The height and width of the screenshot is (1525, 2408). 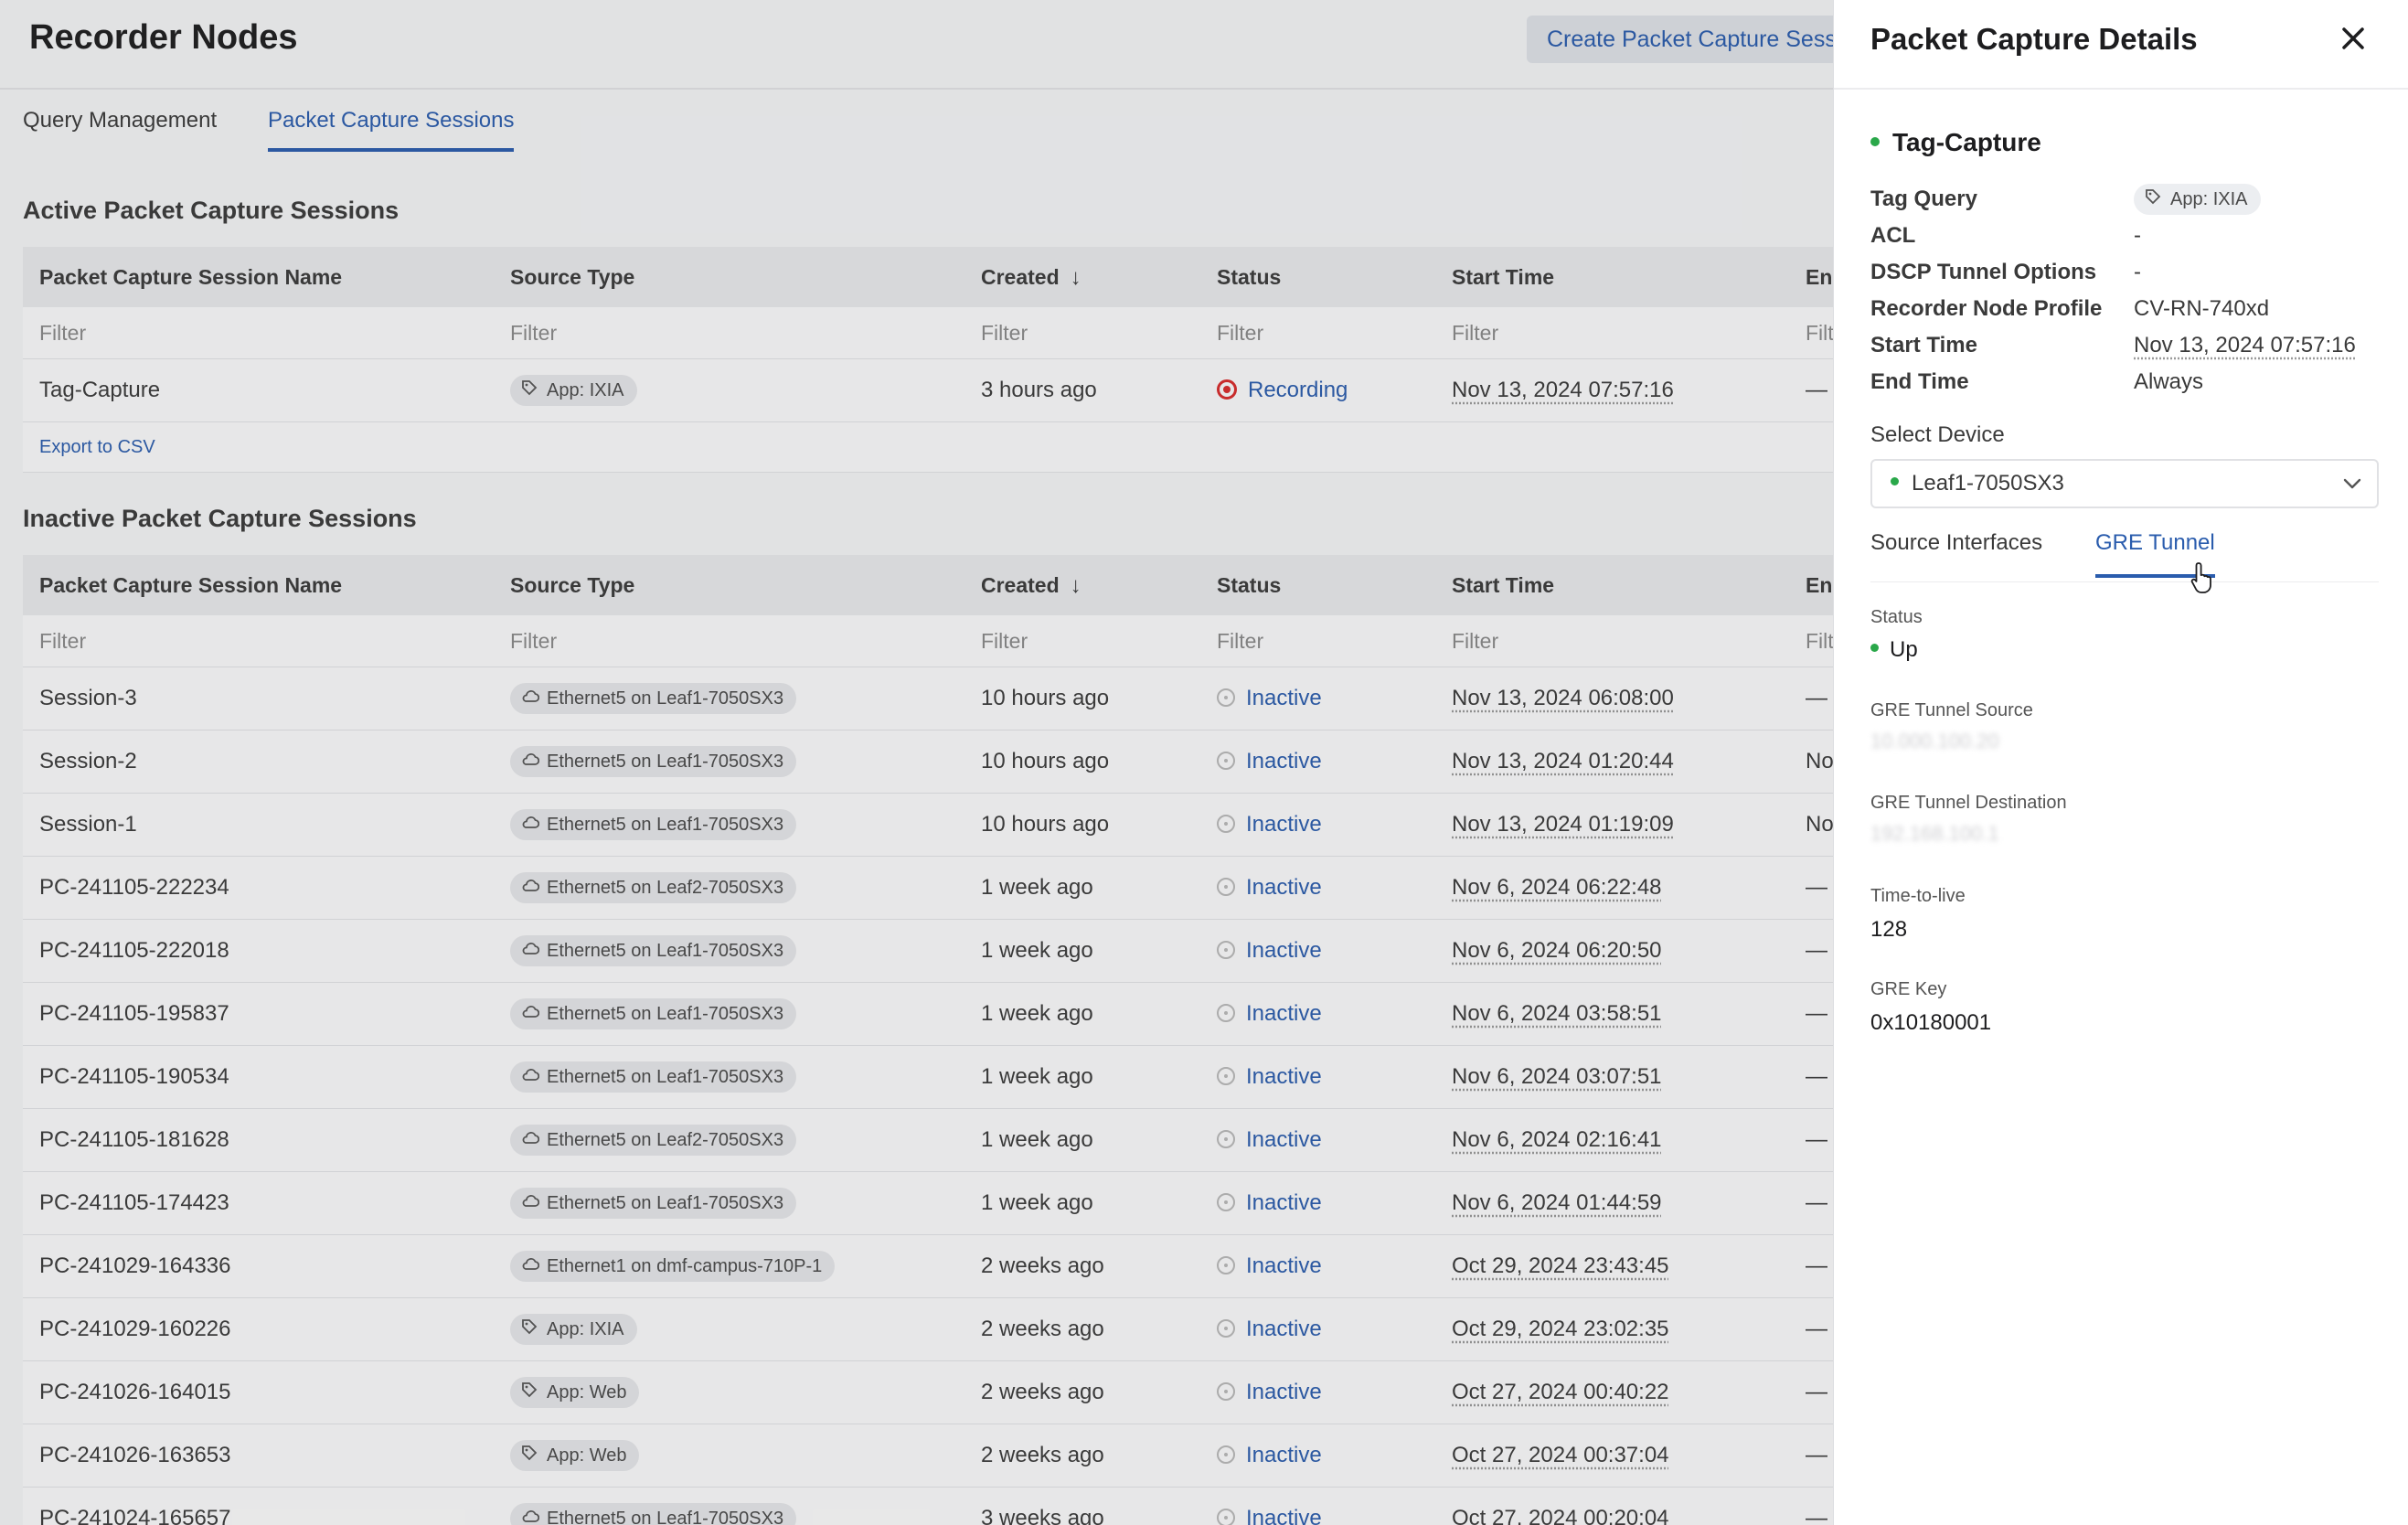 What do you see at coordinates (391, 130) in the screenshot?
I see `tab-packet-capture-sessions: Packet Capture Sessions` at bounding box center [391, 130].